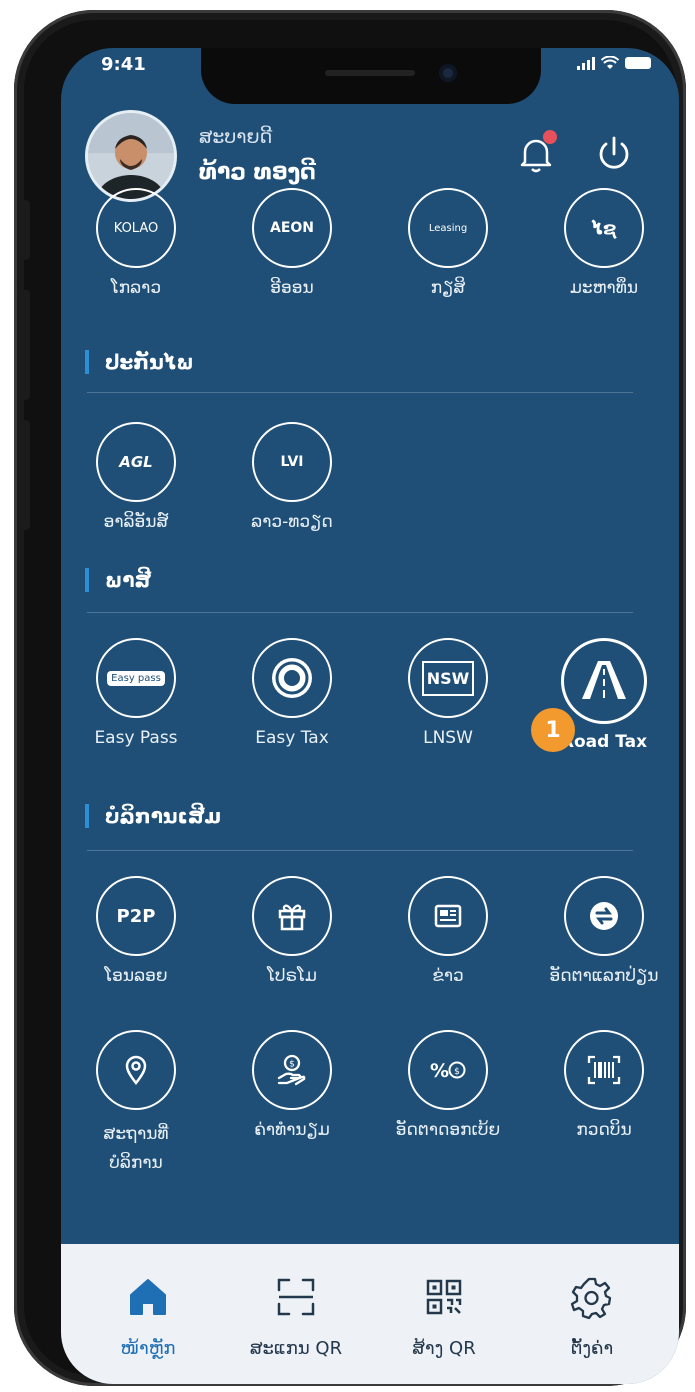 The image size is (695, 1392). Describe the element at coordinates (236, 137) in the screenshot. I see `greeting-text: ສະບາຍດີ` at that location.